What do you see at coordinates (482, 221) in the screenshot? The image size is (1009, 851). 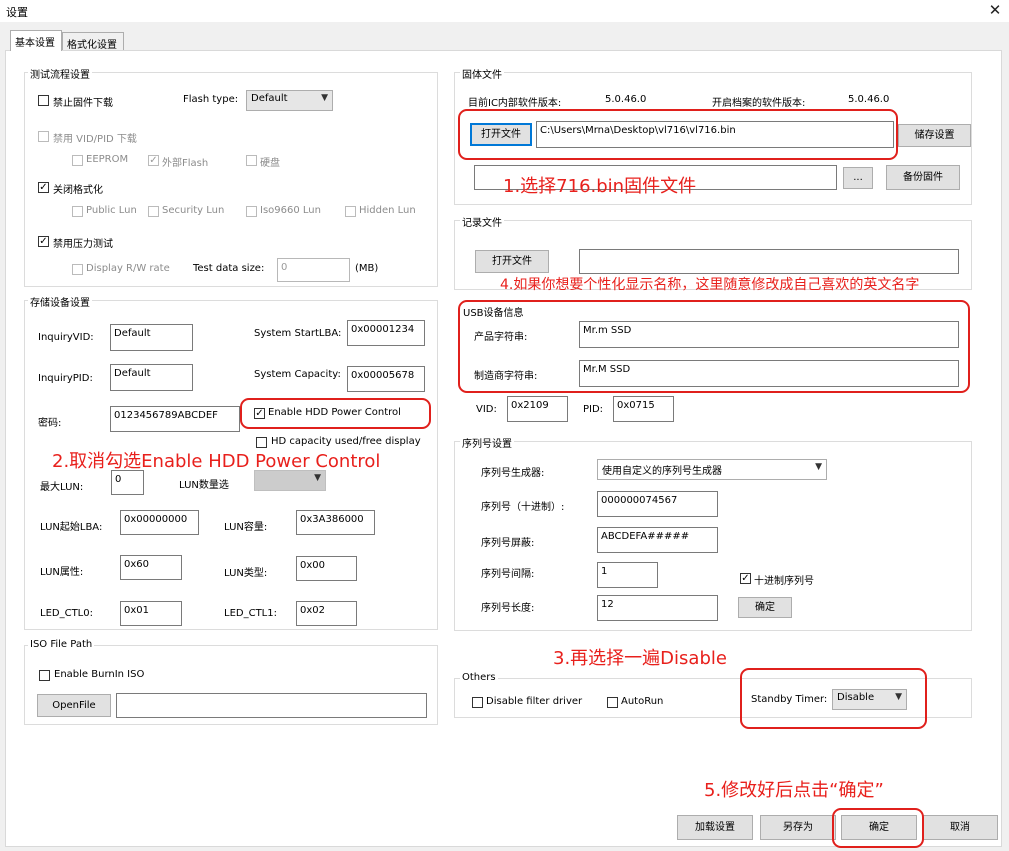 I see `log-legend: 记录文件` at bounding box center [482, 221].